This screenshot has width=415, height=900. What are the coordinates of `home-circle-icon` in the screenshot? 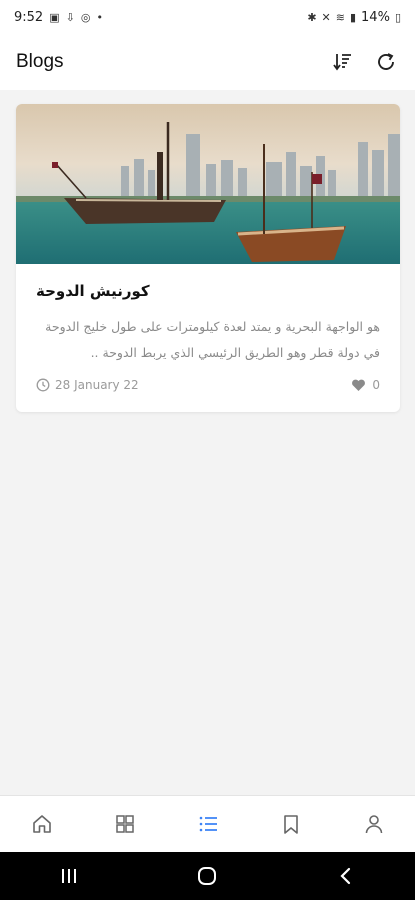 It's located at (207, 876).